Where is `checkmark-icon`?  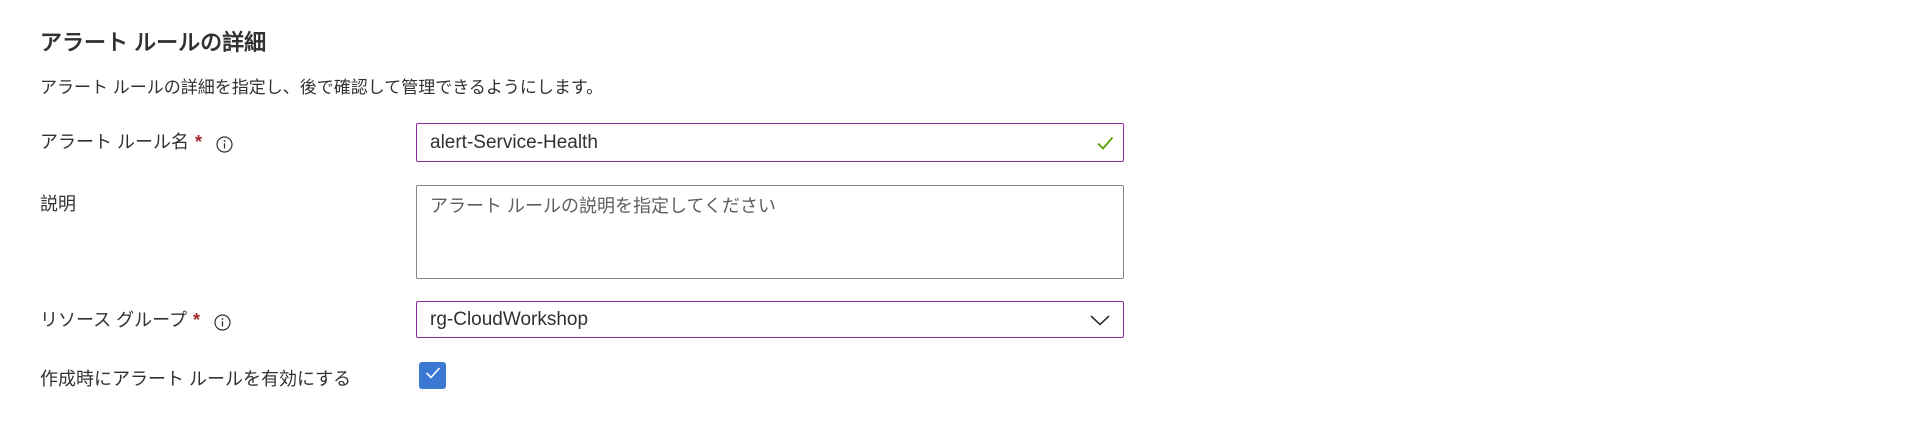 checkmark-icon is located at coordinates (1105, 143).